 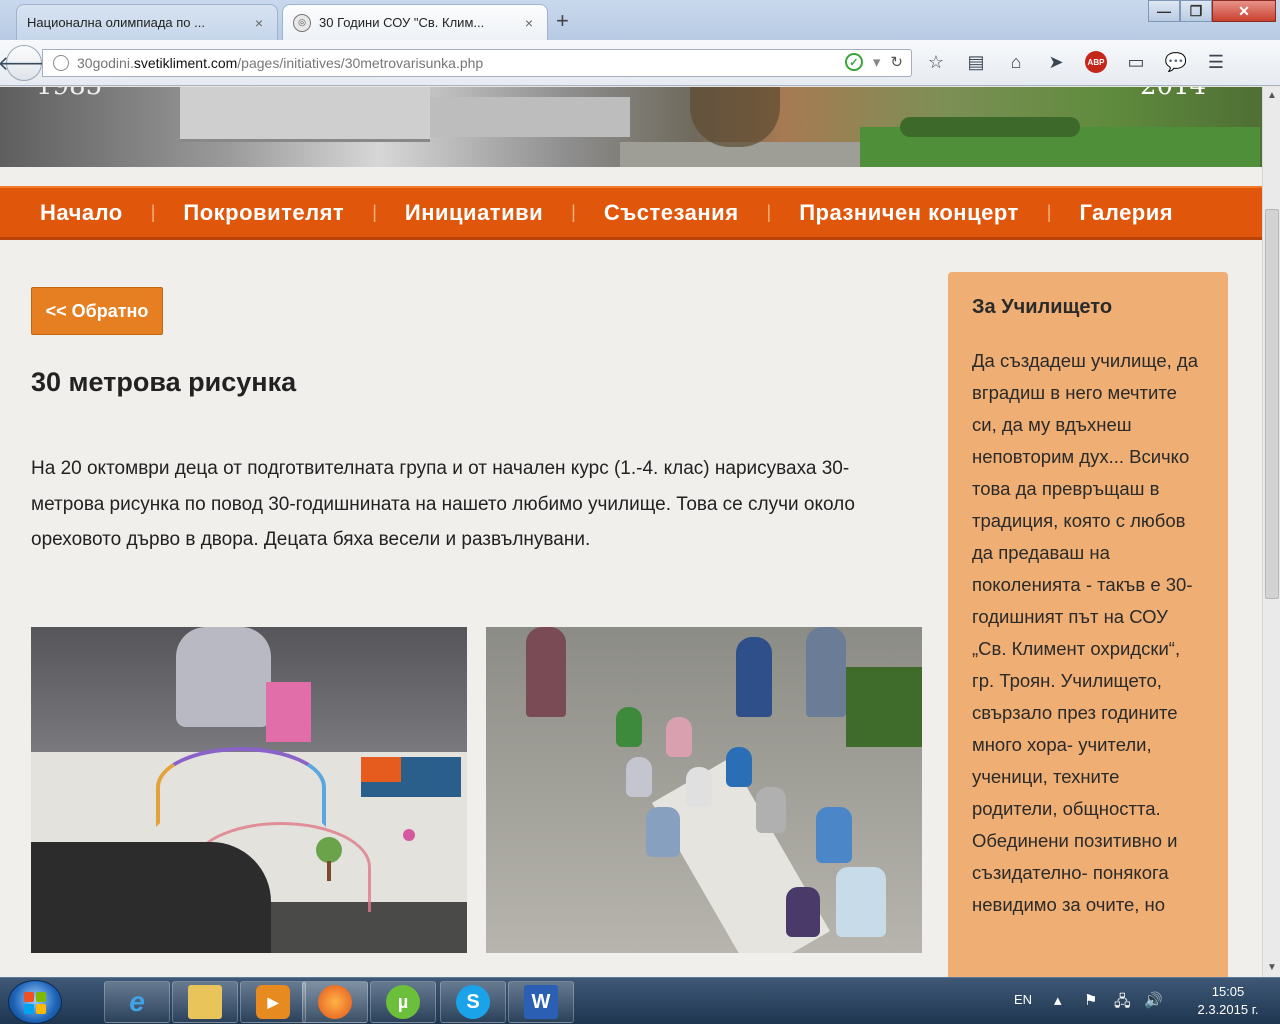 What do you see at coordinates (631, 127) in the screenshot?
I see `header-banner-image: 1985 2014` at bounding box center [631, 127].